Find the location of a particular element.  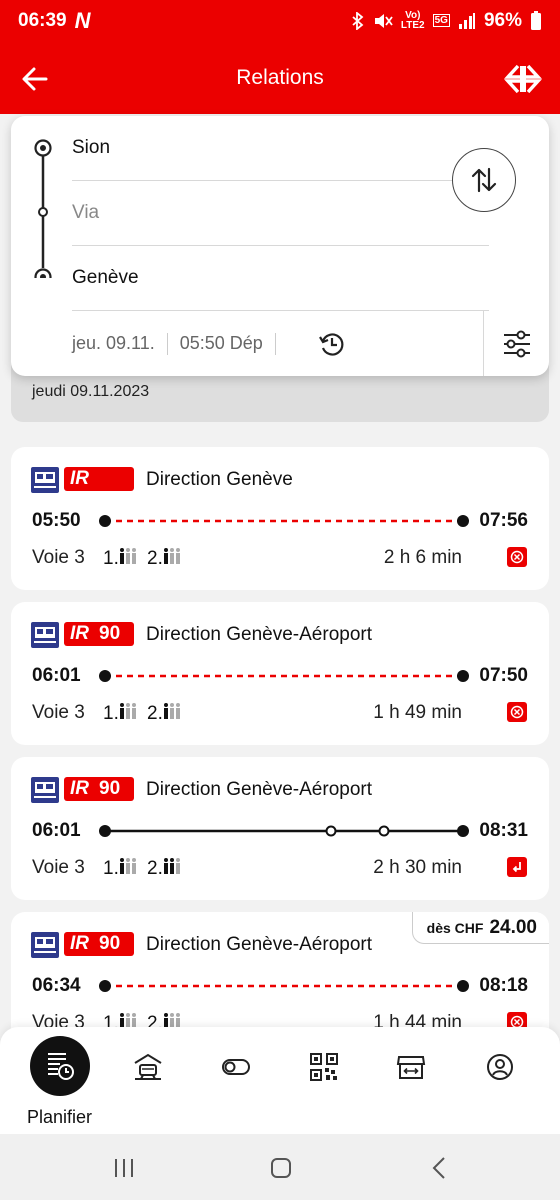

status-bar: 06:39 N Vo) LTE2 5G 96% is located at coordinates (280, 21).